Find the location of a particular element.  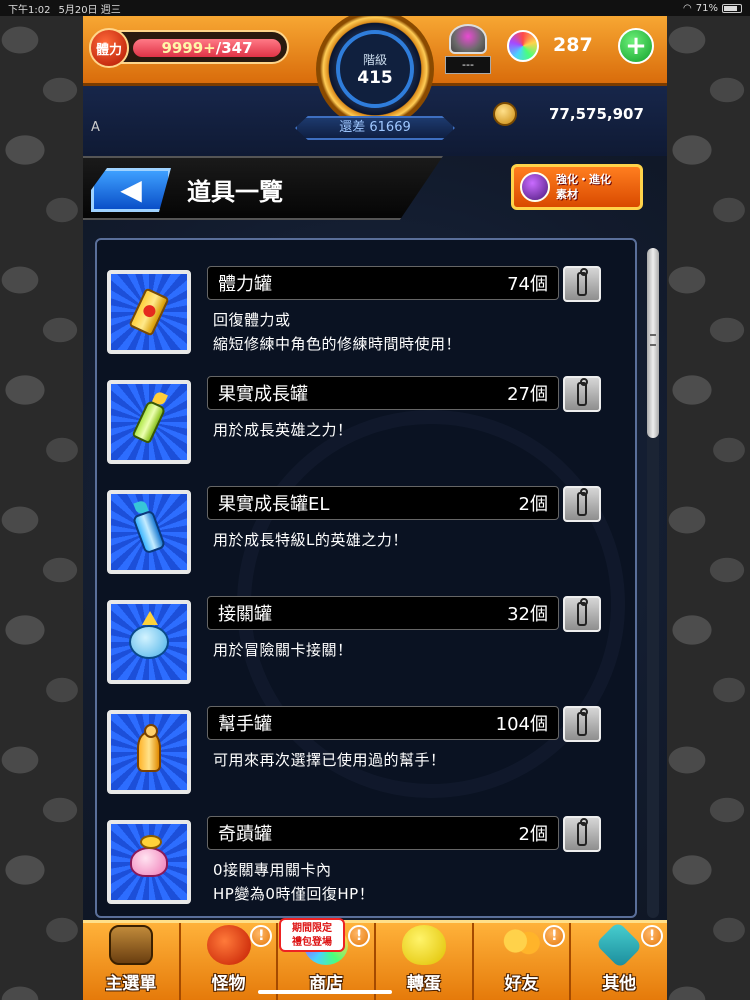

item-row: 奇蹟罐 2個 0接關專用關卡內 HP變為0時僅回復HP！ is located at coordinates (357, 866).